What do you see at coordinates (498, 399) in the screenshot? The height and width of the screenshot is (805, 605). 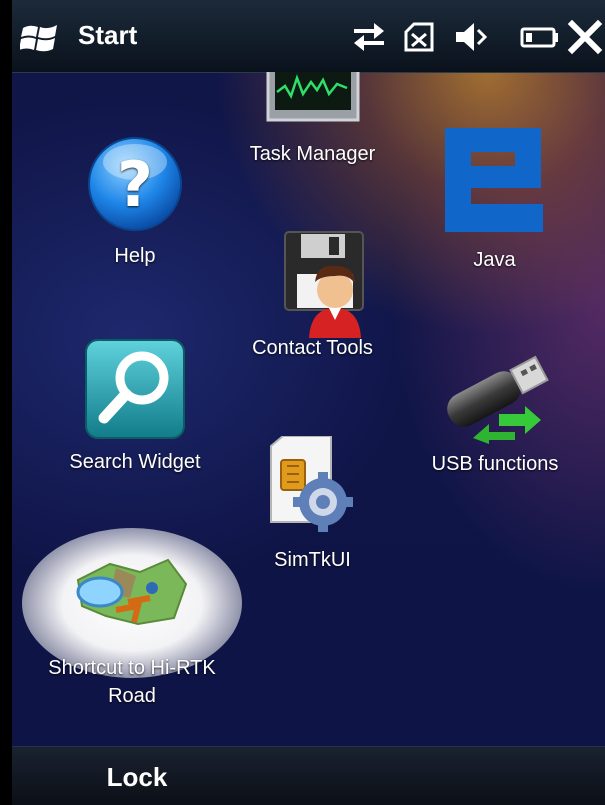 I see `usb-functions-icon` at bounding box center [498, 399].